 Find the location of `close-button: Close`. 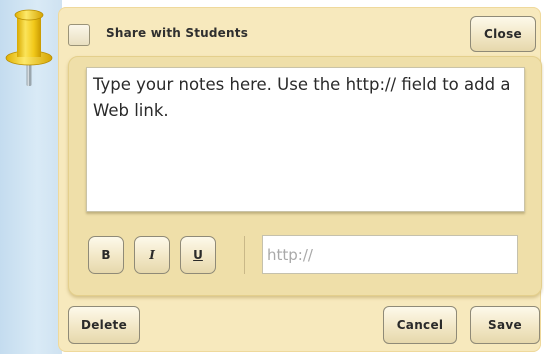

close-button: Close is located at coordinates (503, 34).